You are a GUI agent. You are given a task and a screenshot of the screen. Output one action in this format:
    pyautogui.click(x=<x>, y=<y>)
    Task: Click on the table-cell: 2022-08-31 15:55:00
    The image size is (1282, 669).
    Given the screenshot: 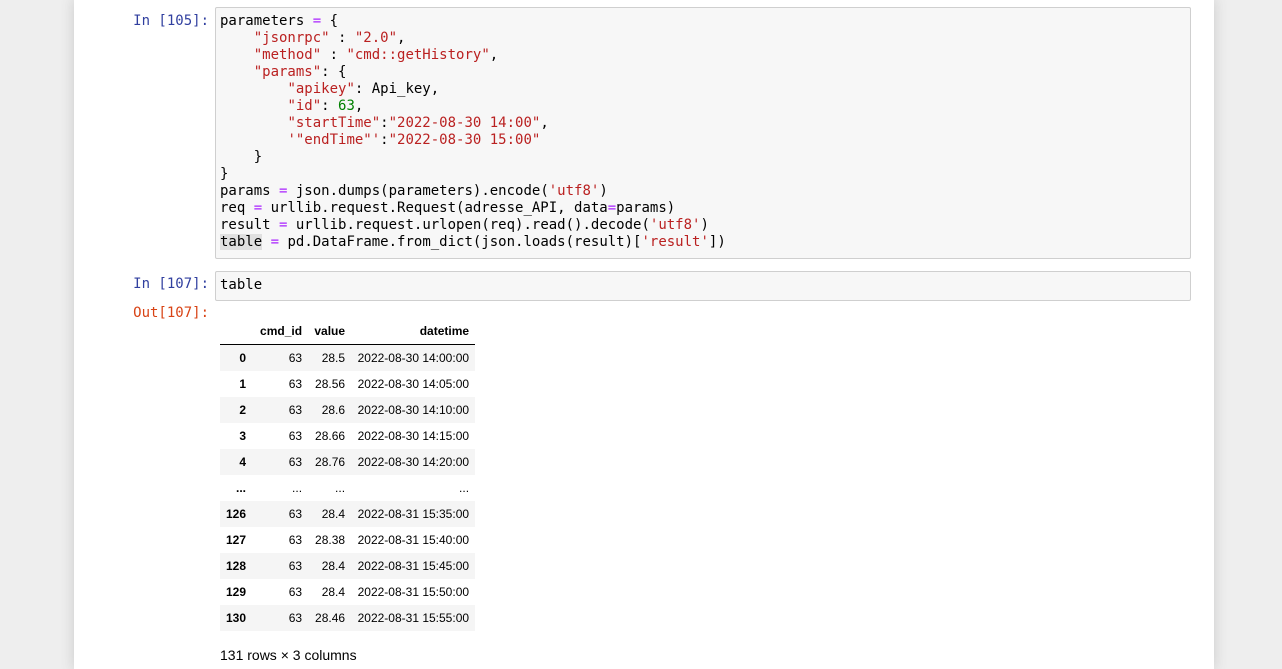 What is the action you would take?
    pyautogui.click(x=413, y=618)
    